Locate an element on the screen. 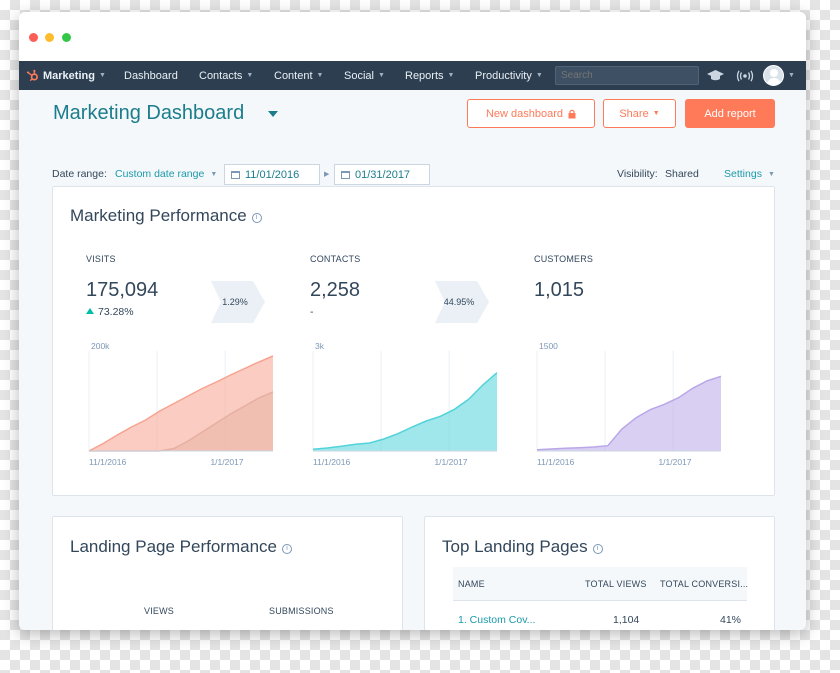 This screenshot has height=673, width=840. metric-change-visits: 73.28% is located at coordinates (110, 312).